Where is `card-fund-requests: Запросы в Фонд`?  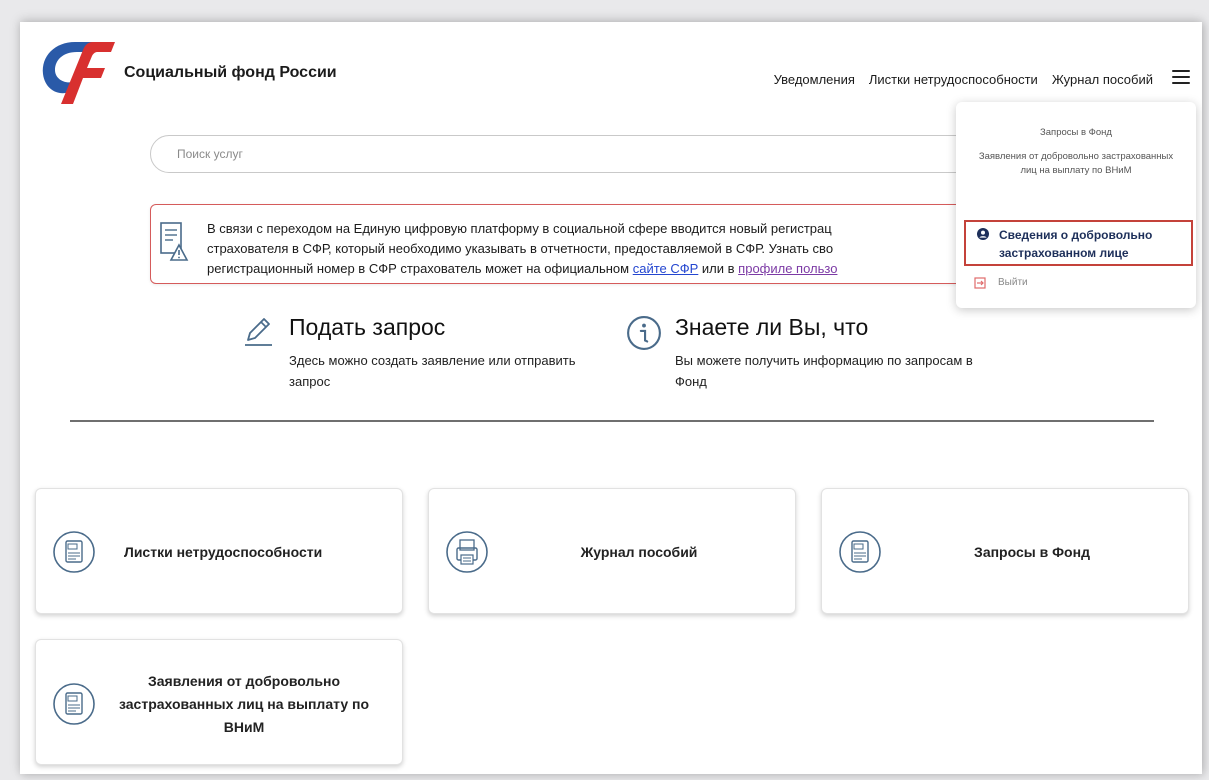 card-fund-requests: Запросы в Фонд is located at coordinates (1005, 551).